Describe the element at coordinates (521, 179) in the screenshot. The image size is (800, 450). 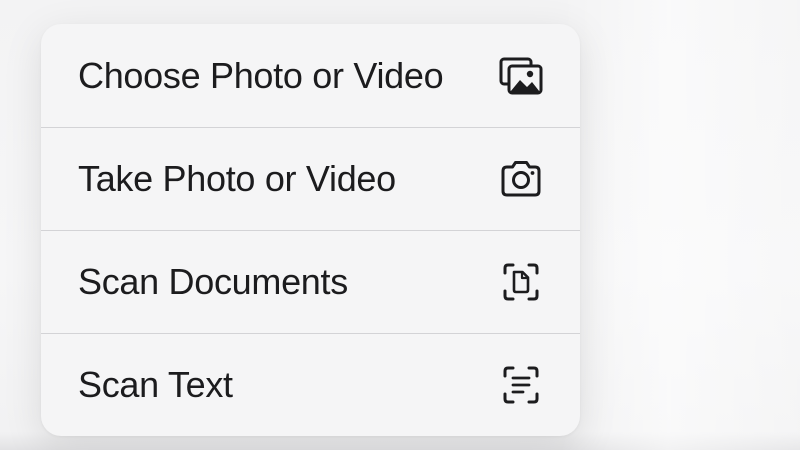
I see `camera-icon` at that location.